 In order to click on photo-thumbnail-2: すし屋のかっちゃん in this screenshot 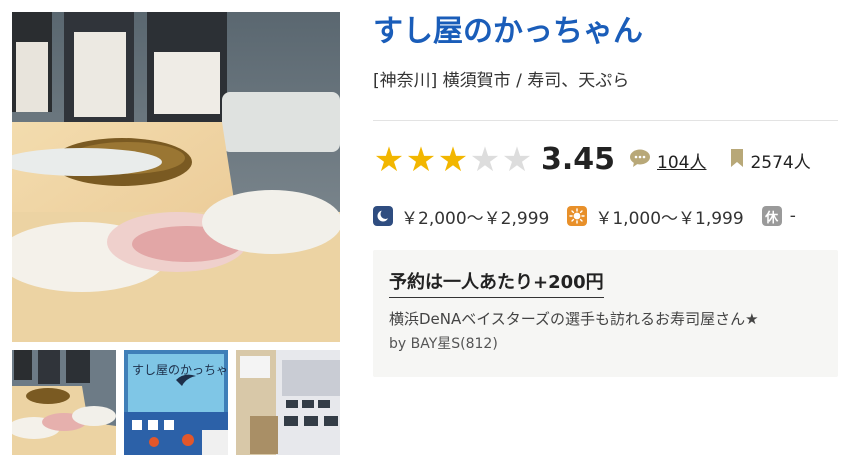, I will do `click(176, 402)`.